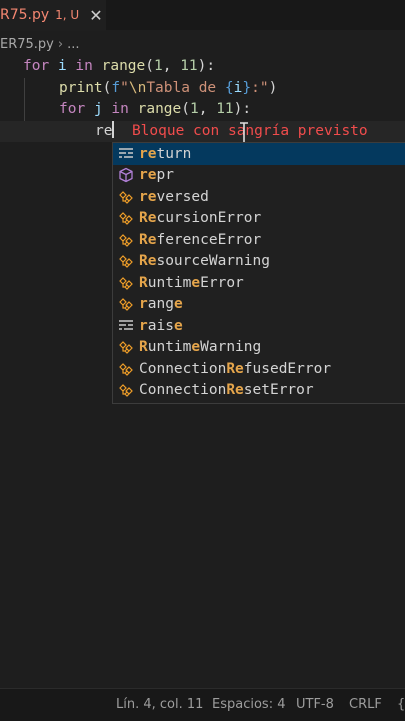 This screenshot has height=721, width=405. What do you see at coordinates (273, 87) in the screenshot?
I see `paren-close: )` at bounding box center [273, 87].